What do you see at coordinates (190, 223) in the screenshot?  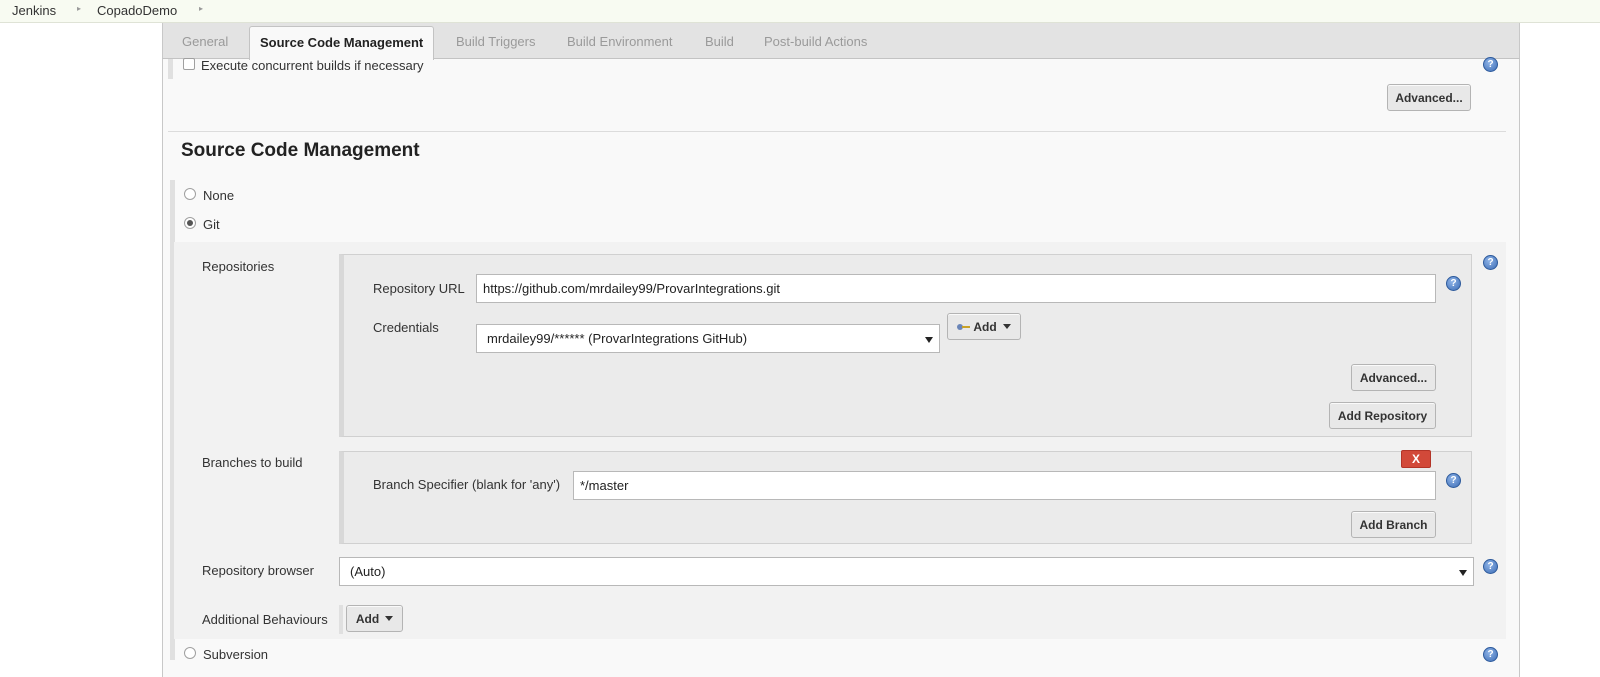 I see `scm-git-radio` at bounding box center [190, 223].